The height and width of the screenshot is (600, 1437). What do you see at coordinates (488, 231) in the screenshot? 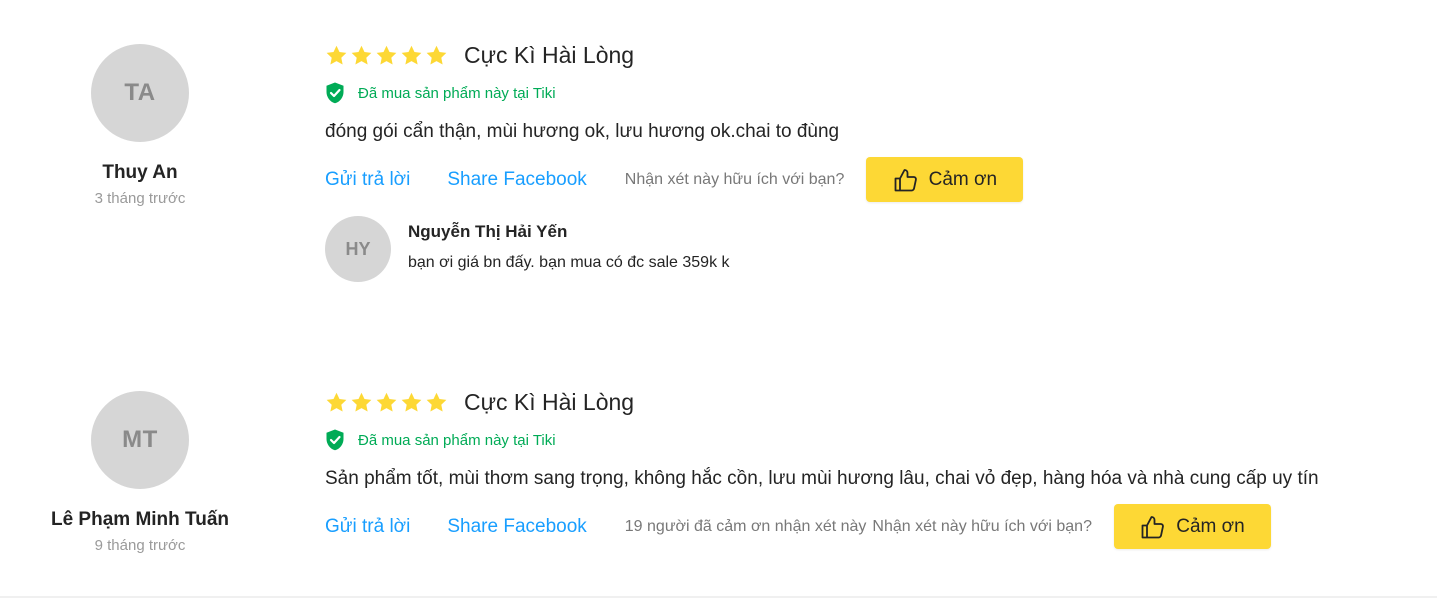
I see `reply-author-name: Nguyễn Thị Hải Yến` at bounding box center [488, 231].